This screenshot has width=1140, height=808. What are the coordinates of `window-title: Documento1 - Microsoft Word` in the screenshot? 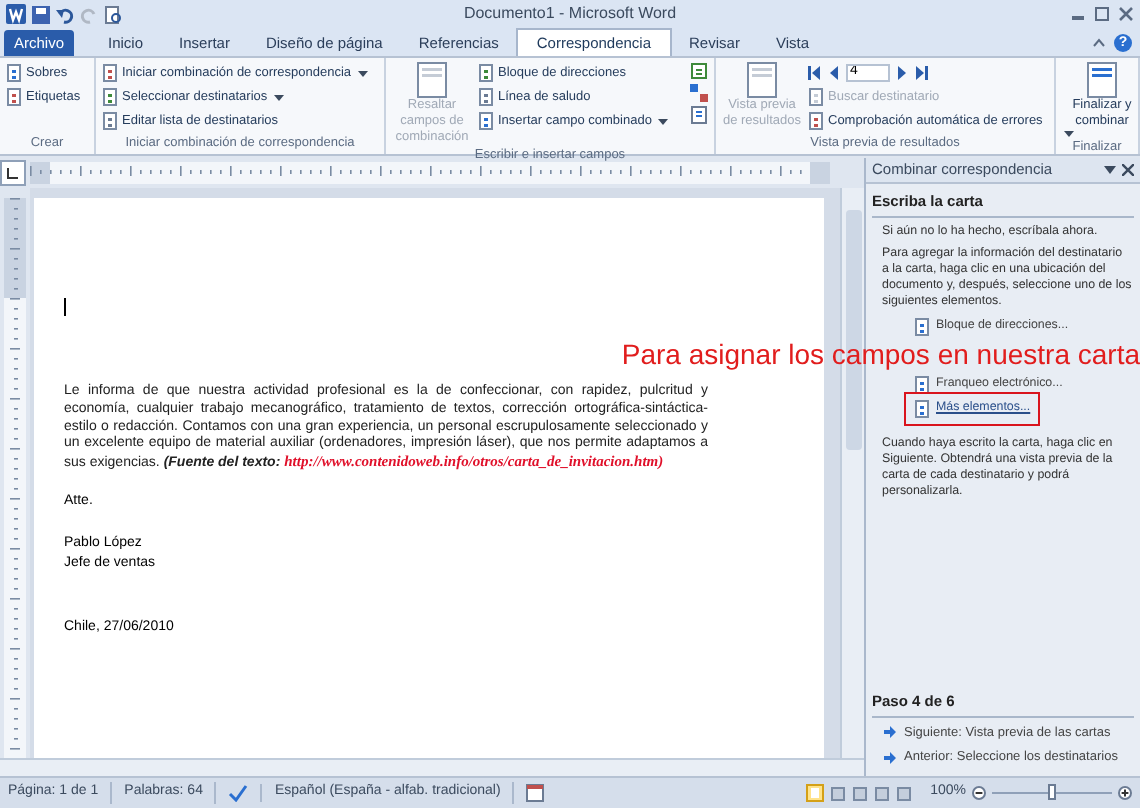 It's located at (570, 13).